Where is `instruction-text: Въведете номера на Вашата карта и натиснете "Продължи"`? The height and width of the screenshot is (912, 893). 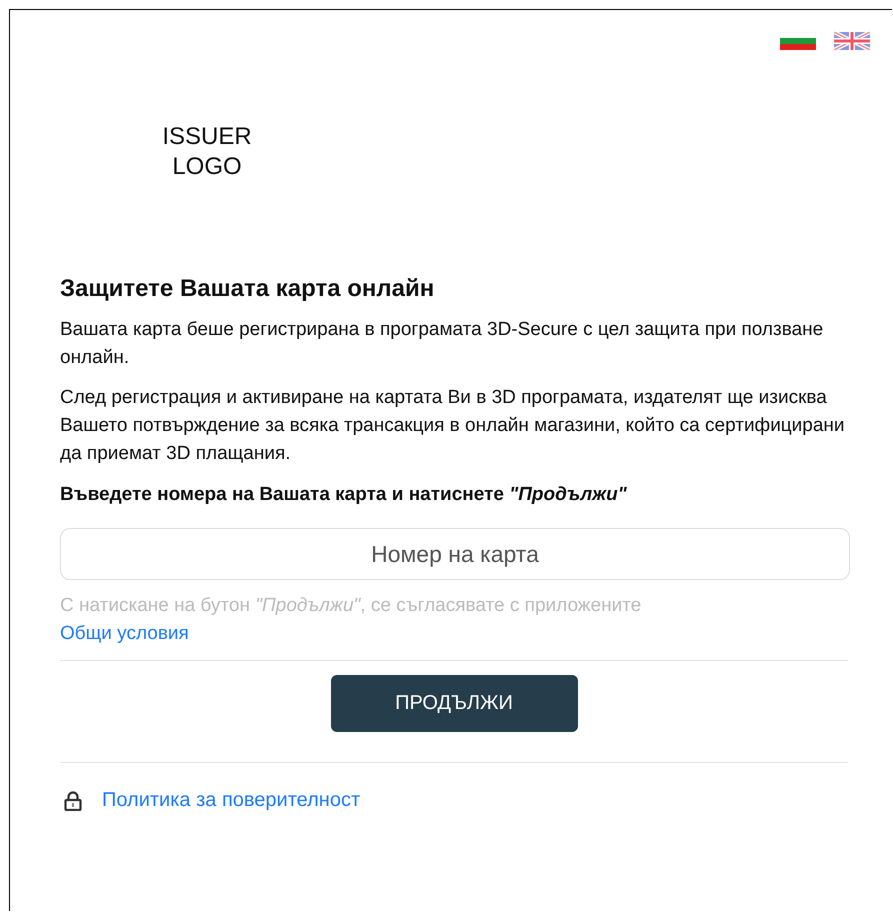 instruction-text: Въведете номера на Вашата карта и натиснете "Продължи" is located at coordinates (344, 495).